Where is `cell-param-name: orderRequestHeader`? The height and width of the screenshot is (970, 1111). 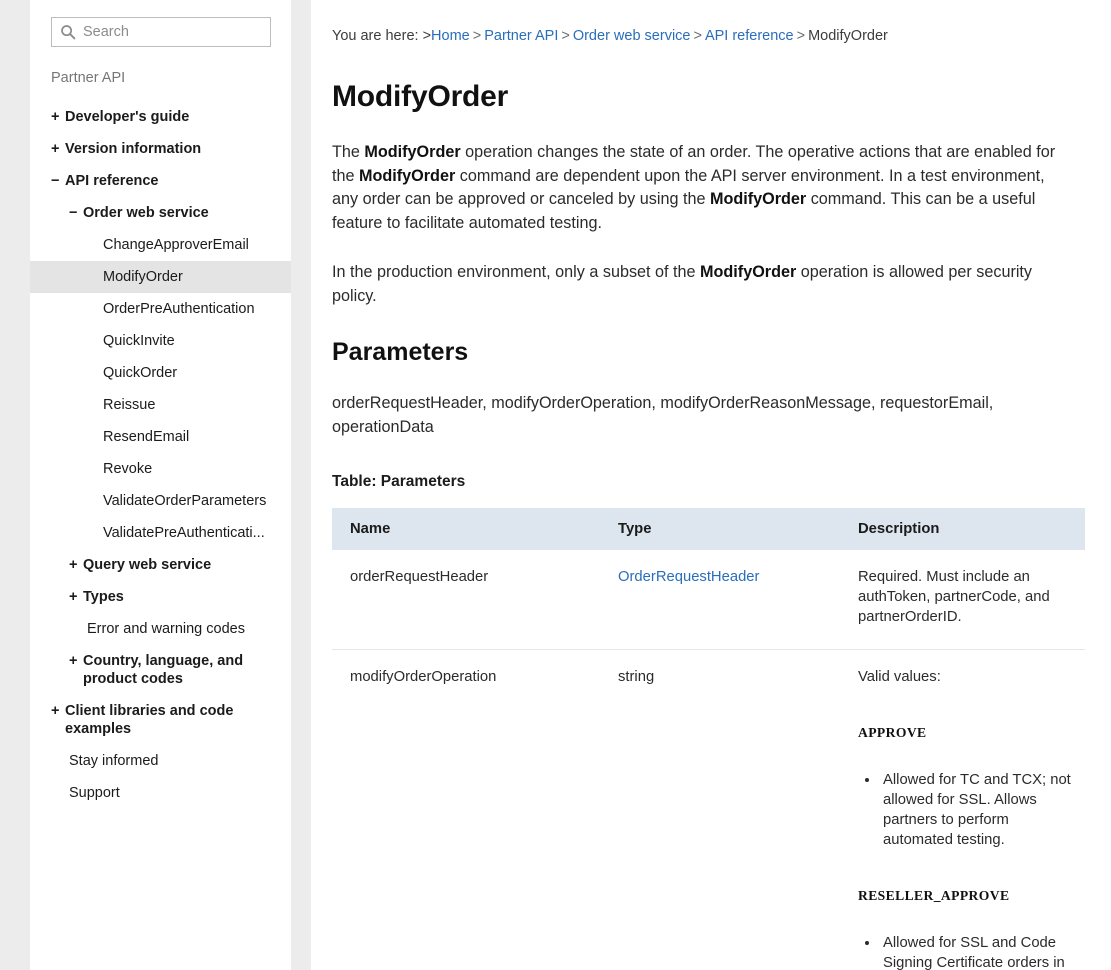 cell-param-name: orderRequestHeader is located at coordinates (466, 600).